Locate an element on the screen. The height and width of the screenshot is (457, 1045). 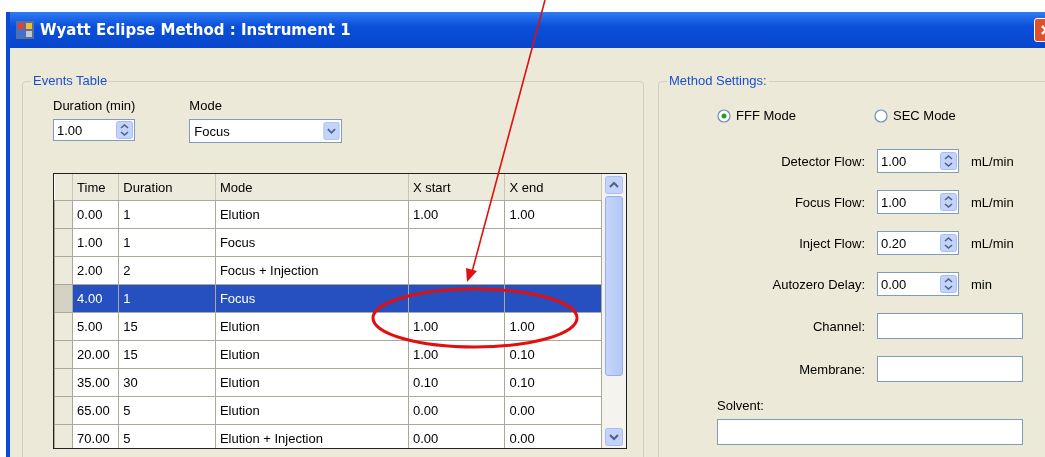
table-cell: Focus + Injection is located at coordinates (312, 270).